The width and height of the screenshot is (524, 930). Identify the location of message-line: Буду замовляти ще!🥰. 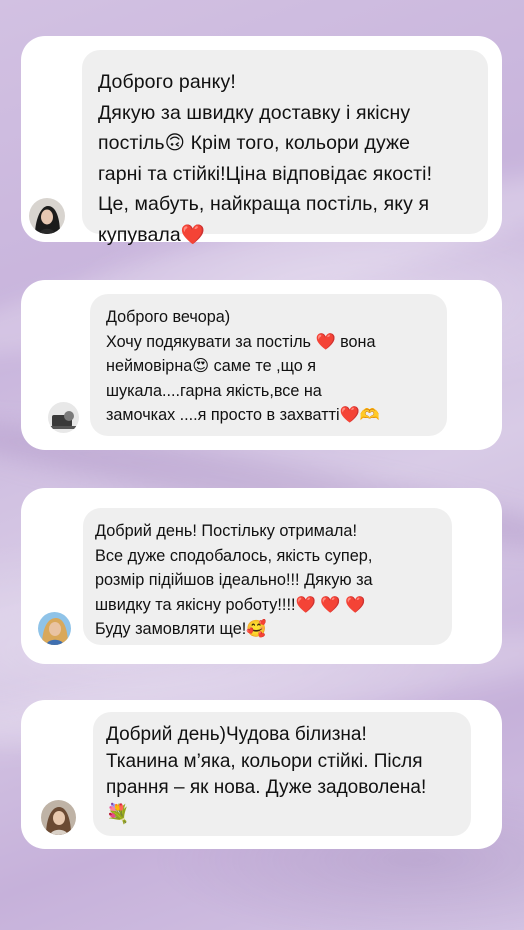
(181, 629).